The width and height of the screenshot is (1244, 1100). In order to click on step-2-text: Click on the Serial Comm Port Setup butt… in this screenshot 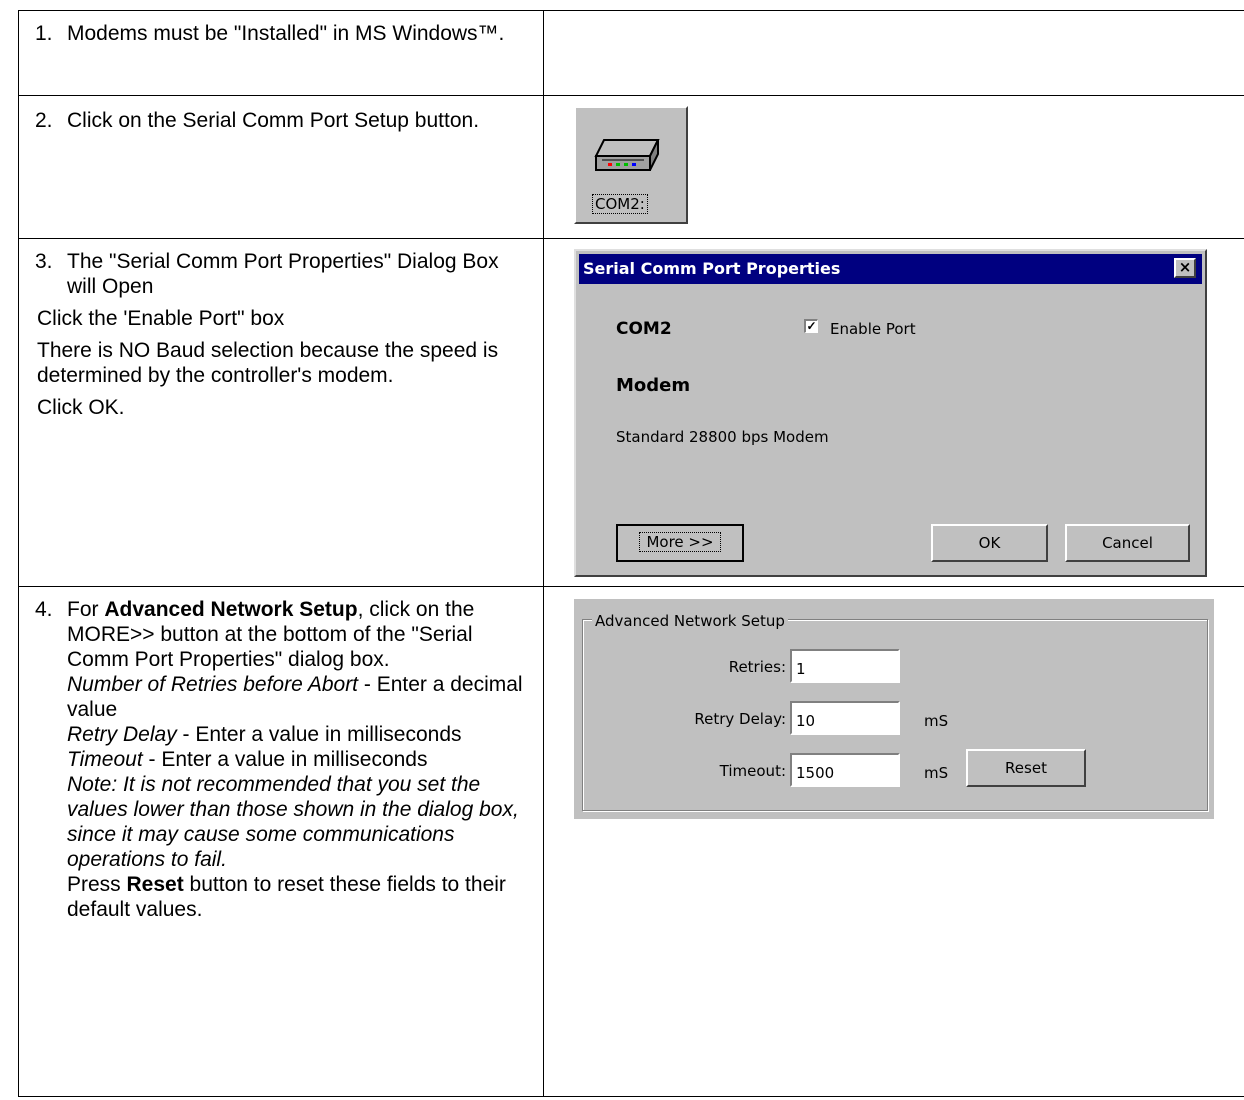, I will do `click(273, 120)`.